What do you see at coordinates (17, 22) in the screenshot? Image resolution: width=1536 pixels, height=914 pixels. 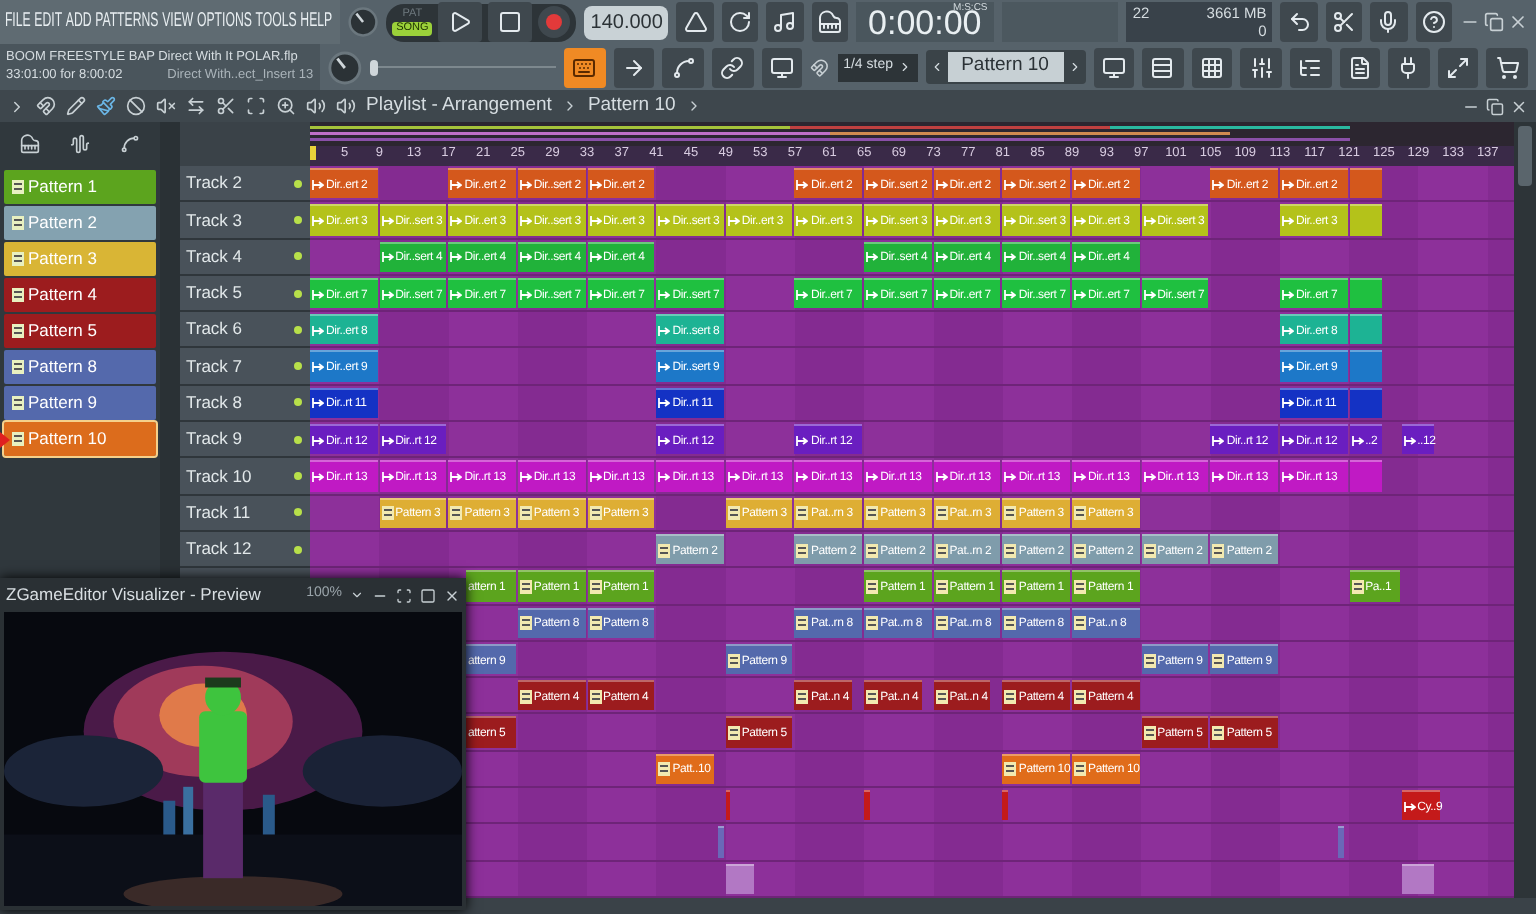 I see `menu-item: FILE` at bounding box center [17, 22].